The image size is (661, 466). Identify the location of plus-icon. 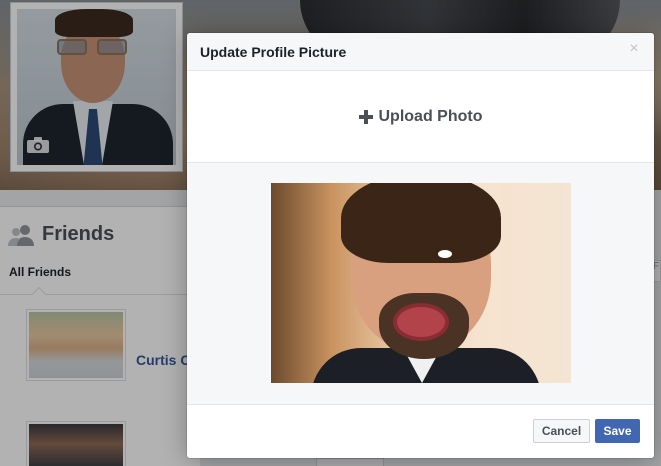
(365, 116).